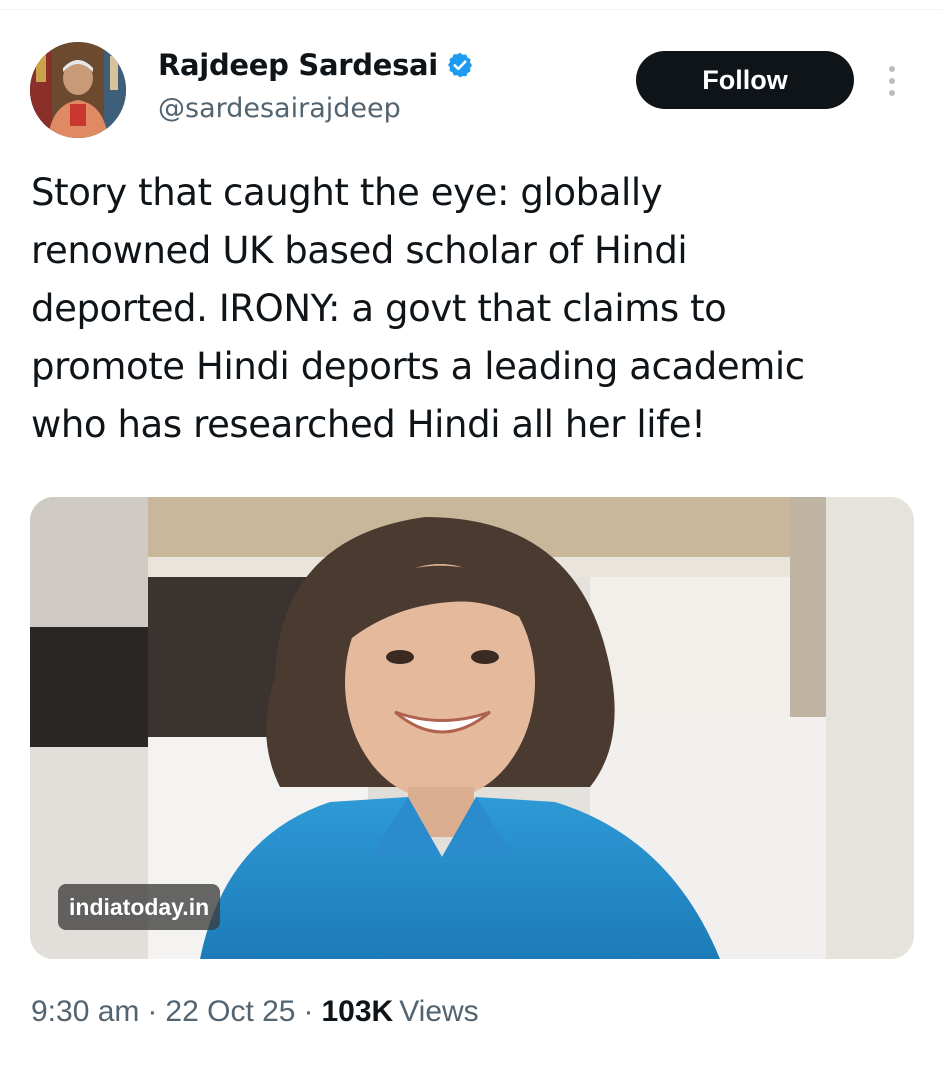  What do you see at coordinates (139, 907) in the screenshot?
I see `media-source-badge: indiatoday.in` at bounding box center [139, 907].